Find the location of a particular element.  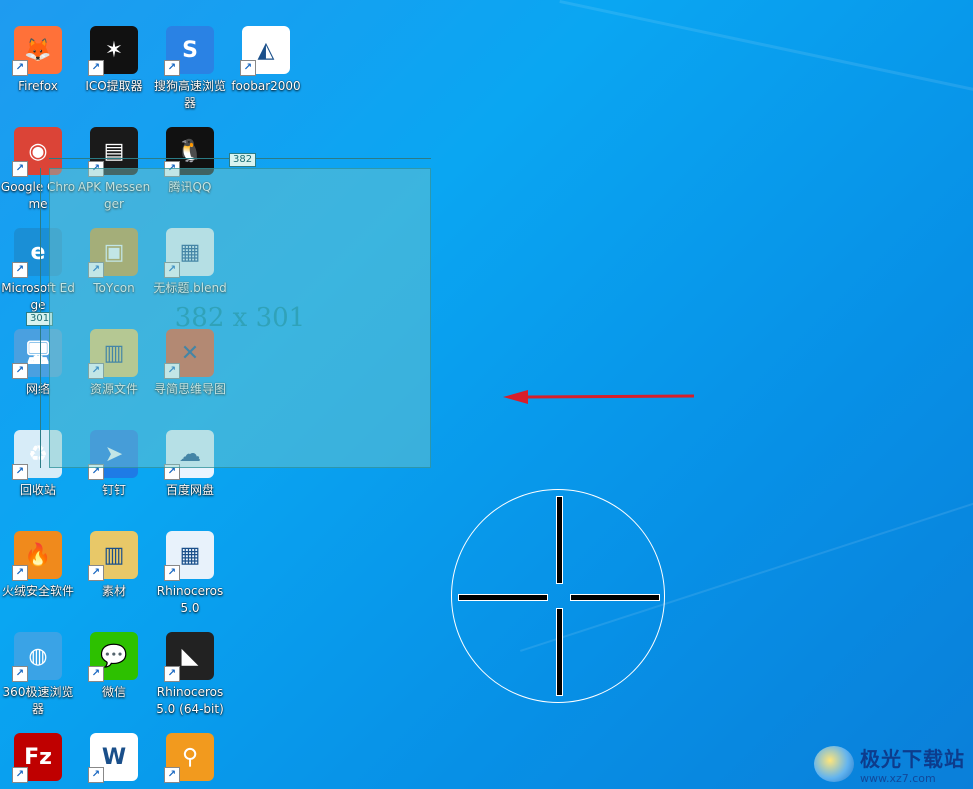

crosshair-cursor is located at coordinates (558, 596).